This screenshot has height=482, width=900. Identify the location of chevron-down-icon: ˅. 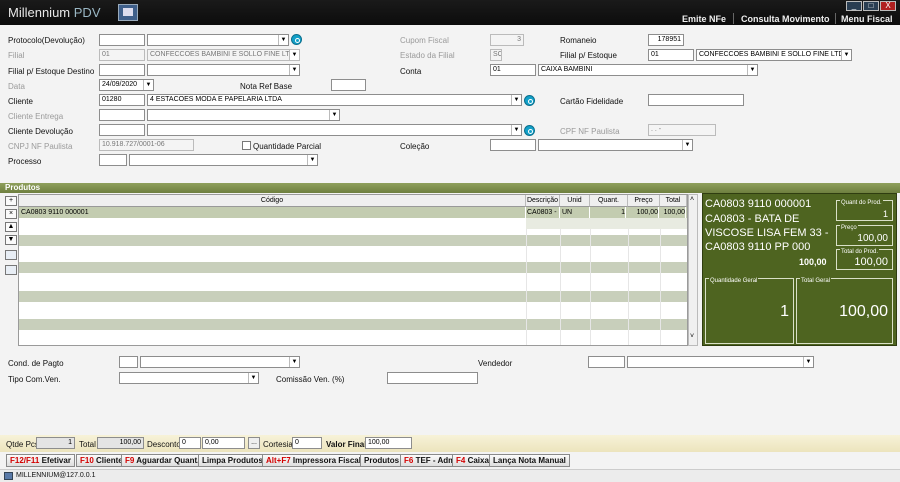
(692, 336).